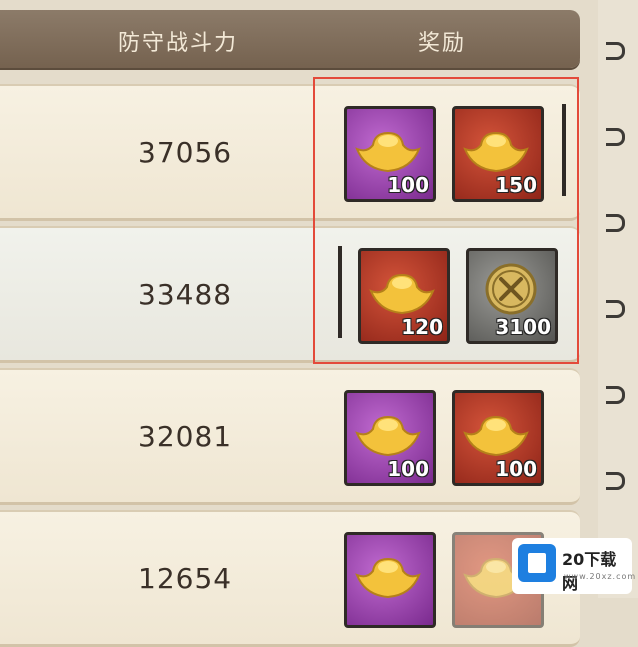 Image resolution: width=638 pixels, height=647 pixels. What do you see at coordinates (442, 43) in the screenshot?
I see `column-header-reward: 奖励` at bounding box center [442, 43].